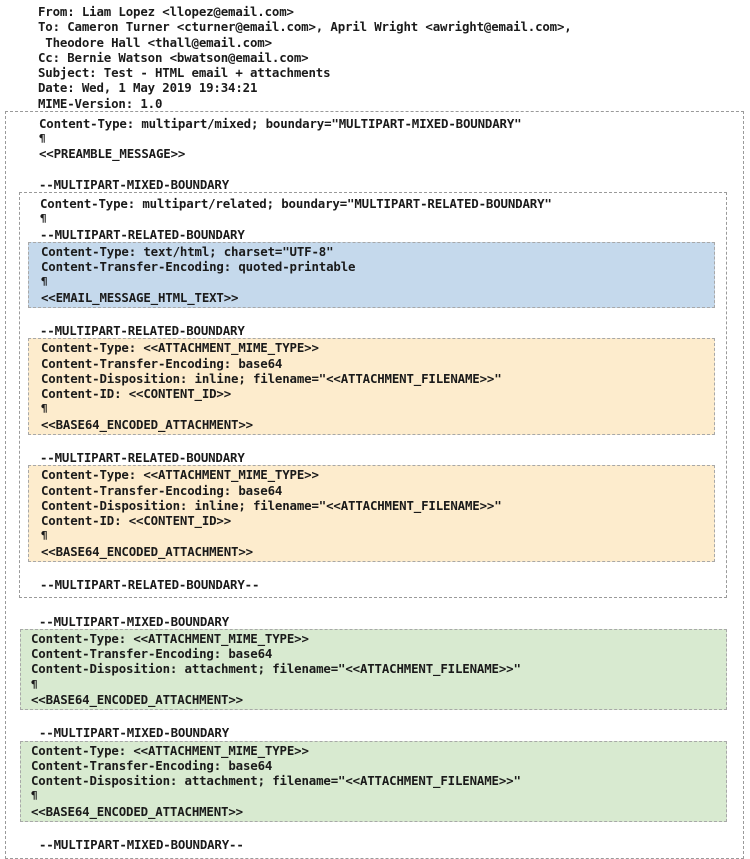 The height and width of the screenshot is (859, 750). Describe the element at coordinates (142, 457) in the screenshot. I see `related-boundary-3: --MULTIPART-RELATED-BOUNDARY` at that location.